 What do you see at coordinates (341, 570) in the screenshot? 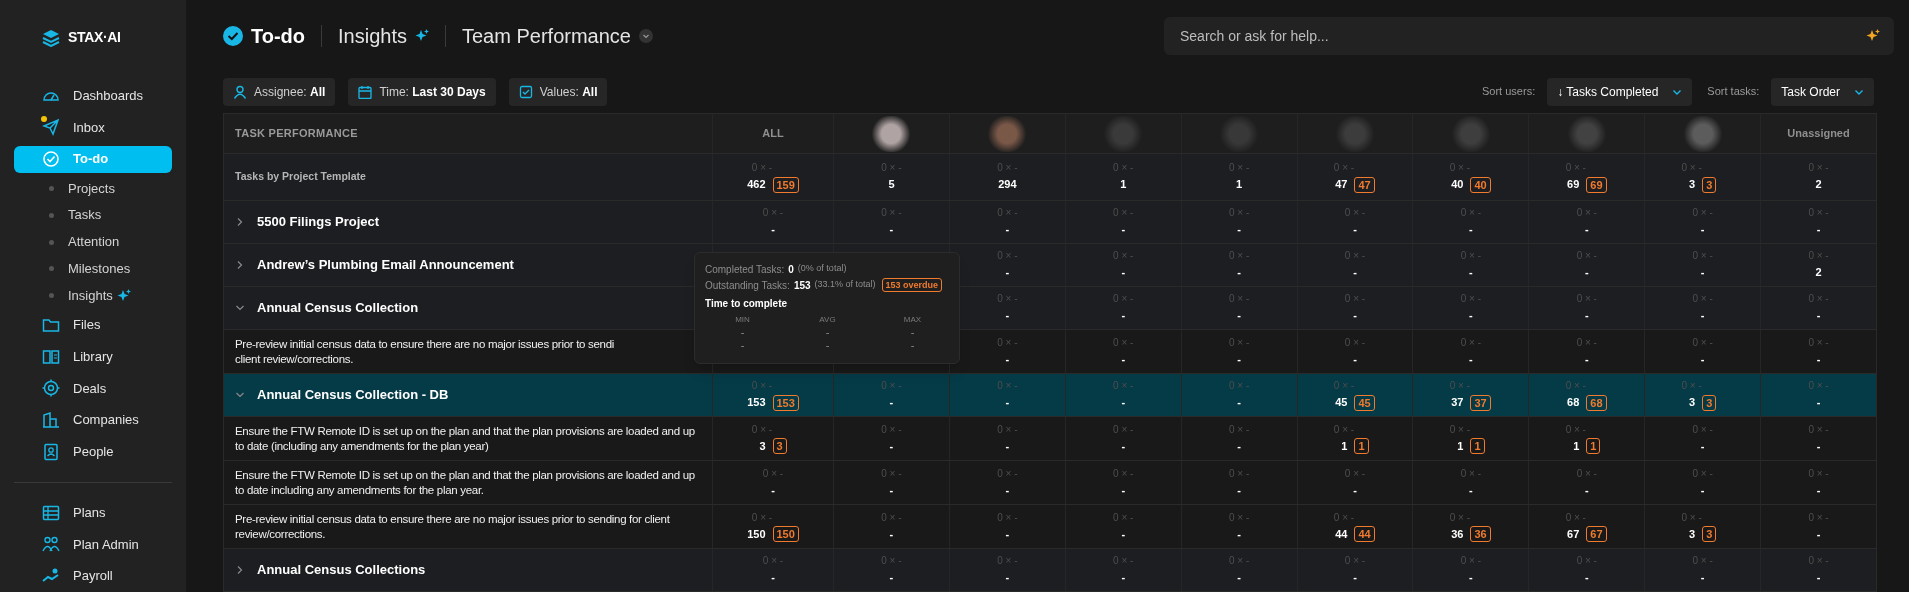
I see `group-title: Annual Census Collections` at bounding box center [341, 570].